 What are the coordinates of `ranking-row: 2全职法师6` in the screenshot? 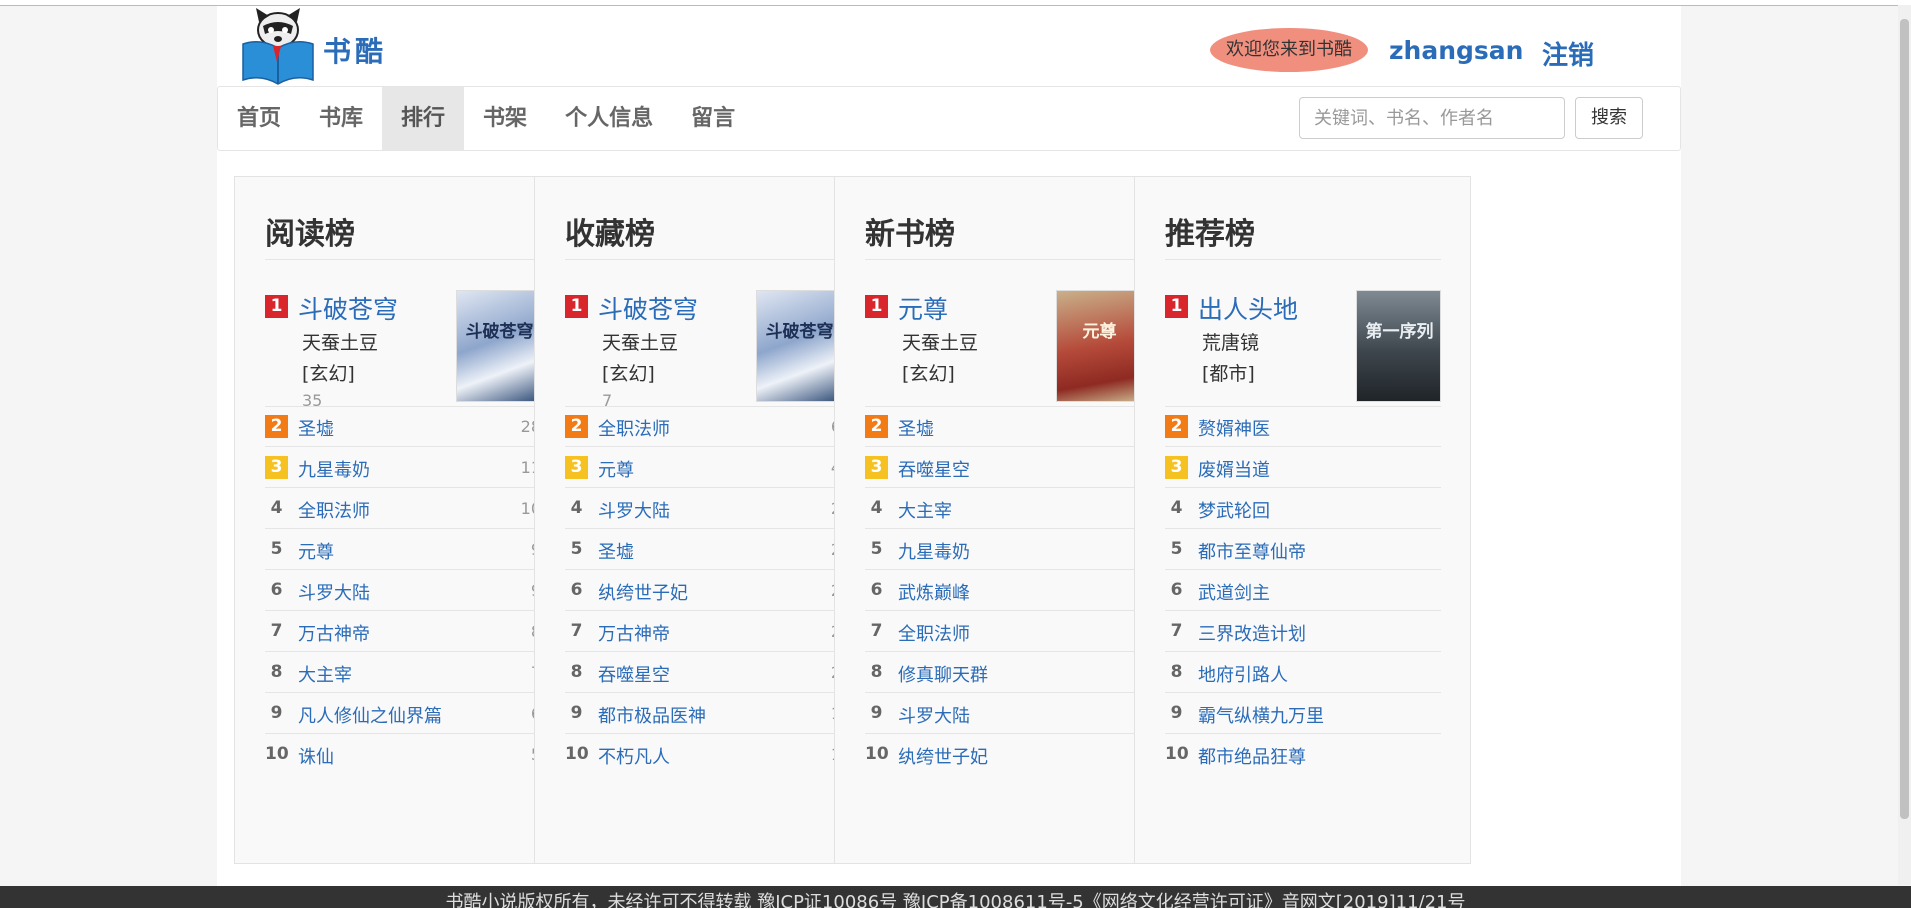 It's located at (703, 426).